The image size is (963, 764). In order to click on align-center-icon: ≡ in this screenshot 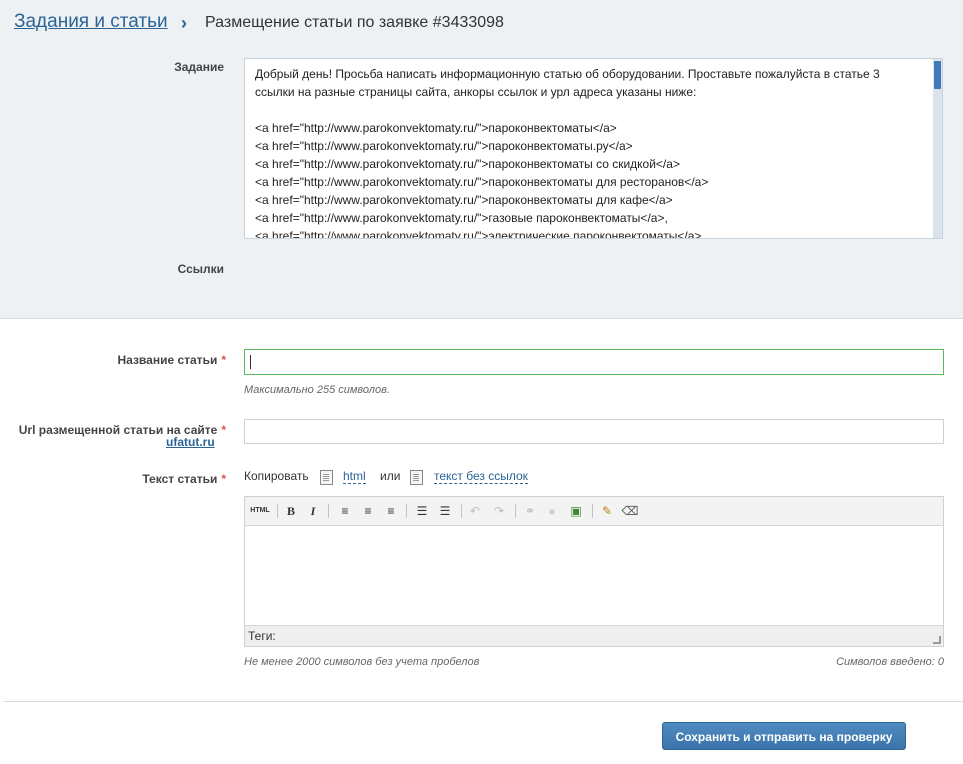, I will do `click(368, 511)`.